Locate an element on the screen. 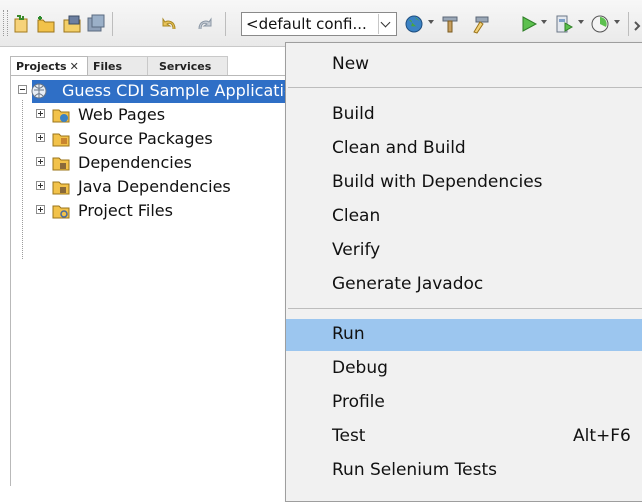 This screenshot has height=502, width=642. menu-item-test: Test Alt+F6 is located at coordinates (464, 437).